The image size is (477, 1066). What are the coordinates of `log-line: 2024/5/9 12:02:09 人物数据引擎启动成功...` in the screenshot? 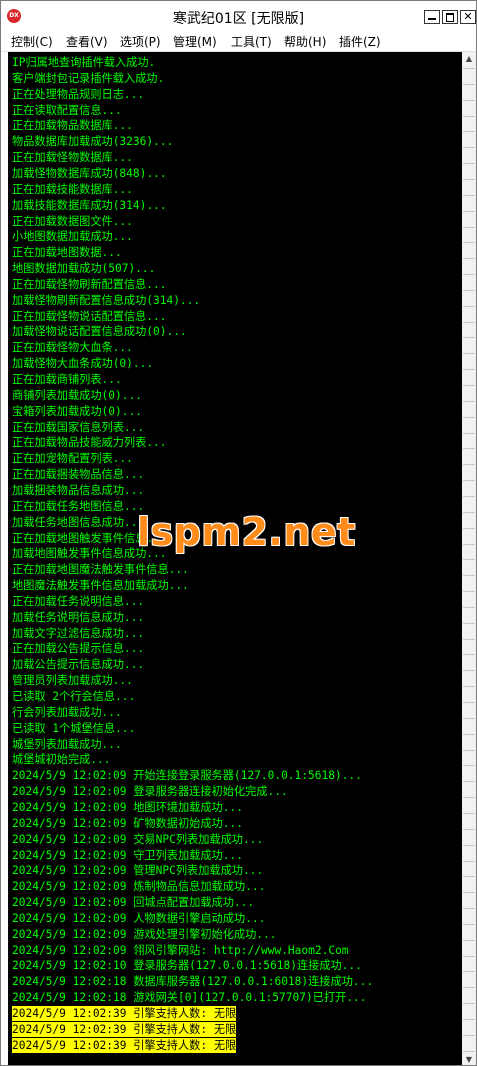 It's located at (139, 918).